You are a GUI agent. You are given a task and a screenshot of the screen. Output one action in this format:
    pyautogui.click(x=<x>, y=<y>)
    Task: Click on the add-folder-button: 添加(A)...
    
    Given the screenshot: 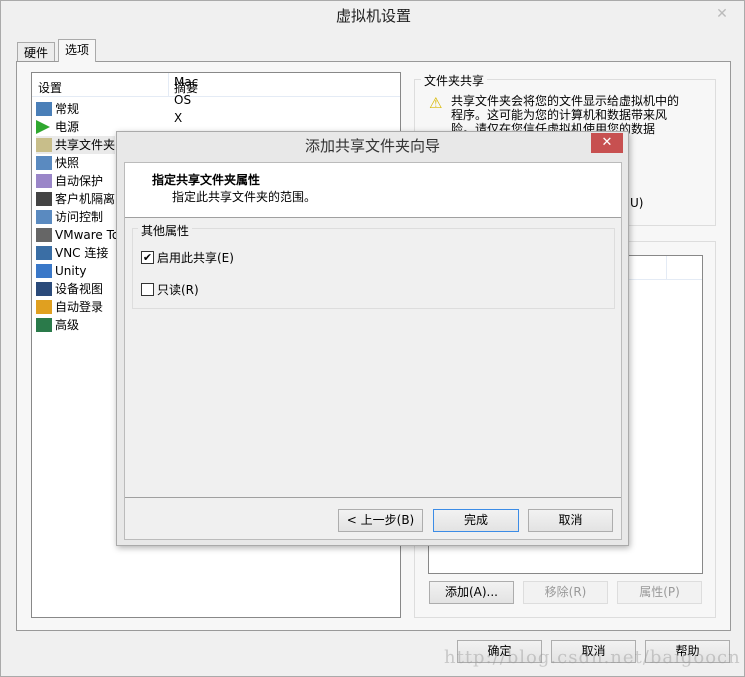 What is the action you would take?
    pyautogui.click(x=471, y=592)
    